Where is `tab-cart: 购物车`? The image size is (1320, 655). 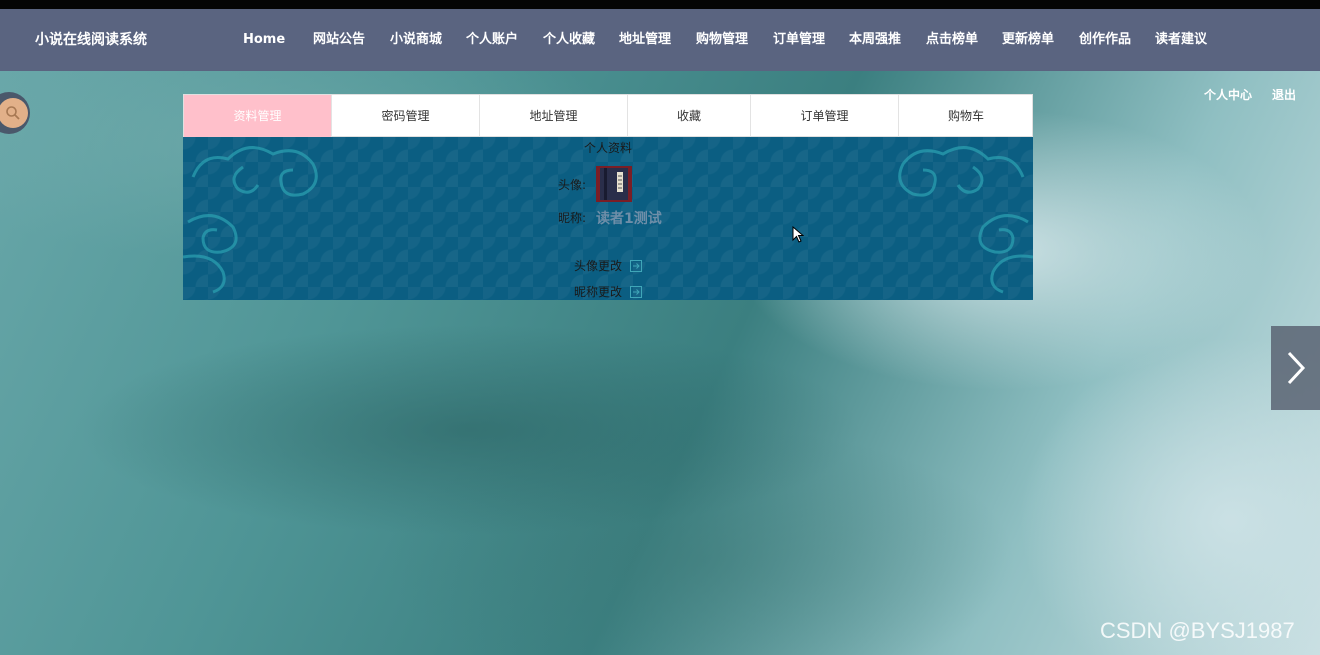
tab-cart: 购物车 is located at coordinates (966, 116).